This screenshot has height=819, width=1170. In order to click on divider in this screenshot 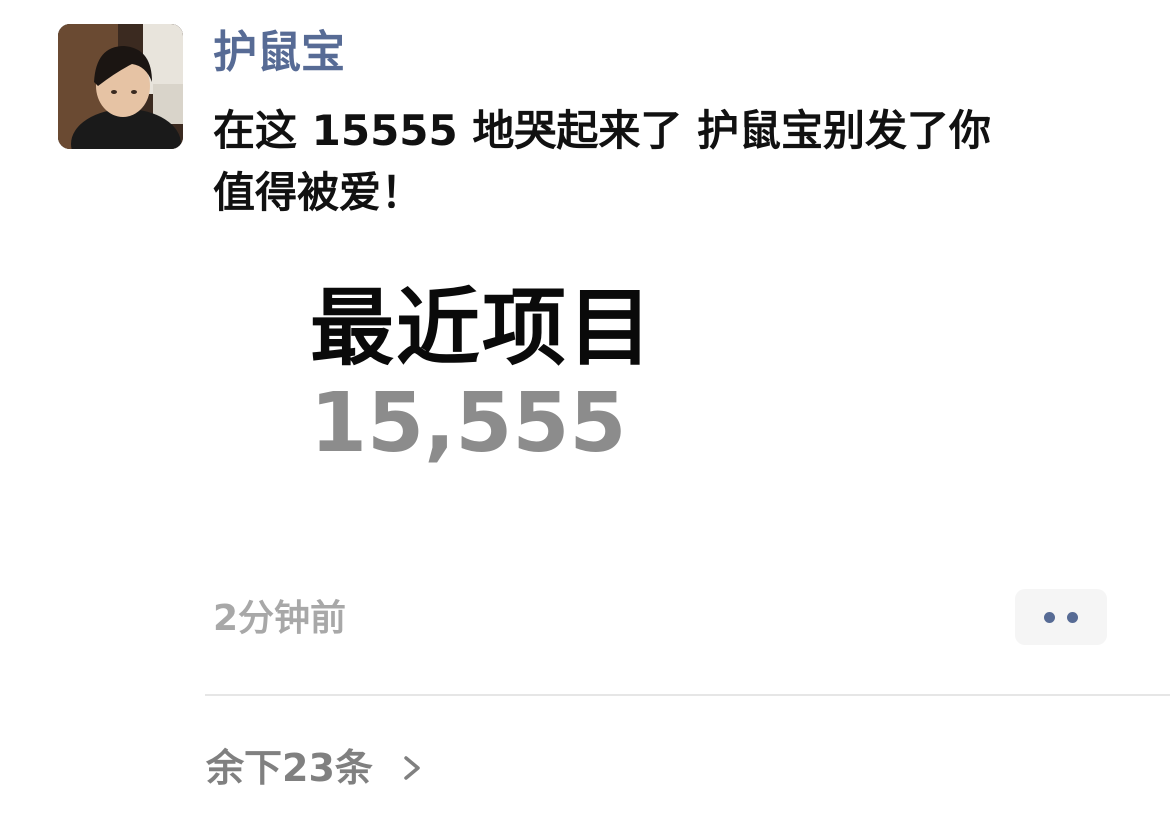, I will do `click(687, 695)`.